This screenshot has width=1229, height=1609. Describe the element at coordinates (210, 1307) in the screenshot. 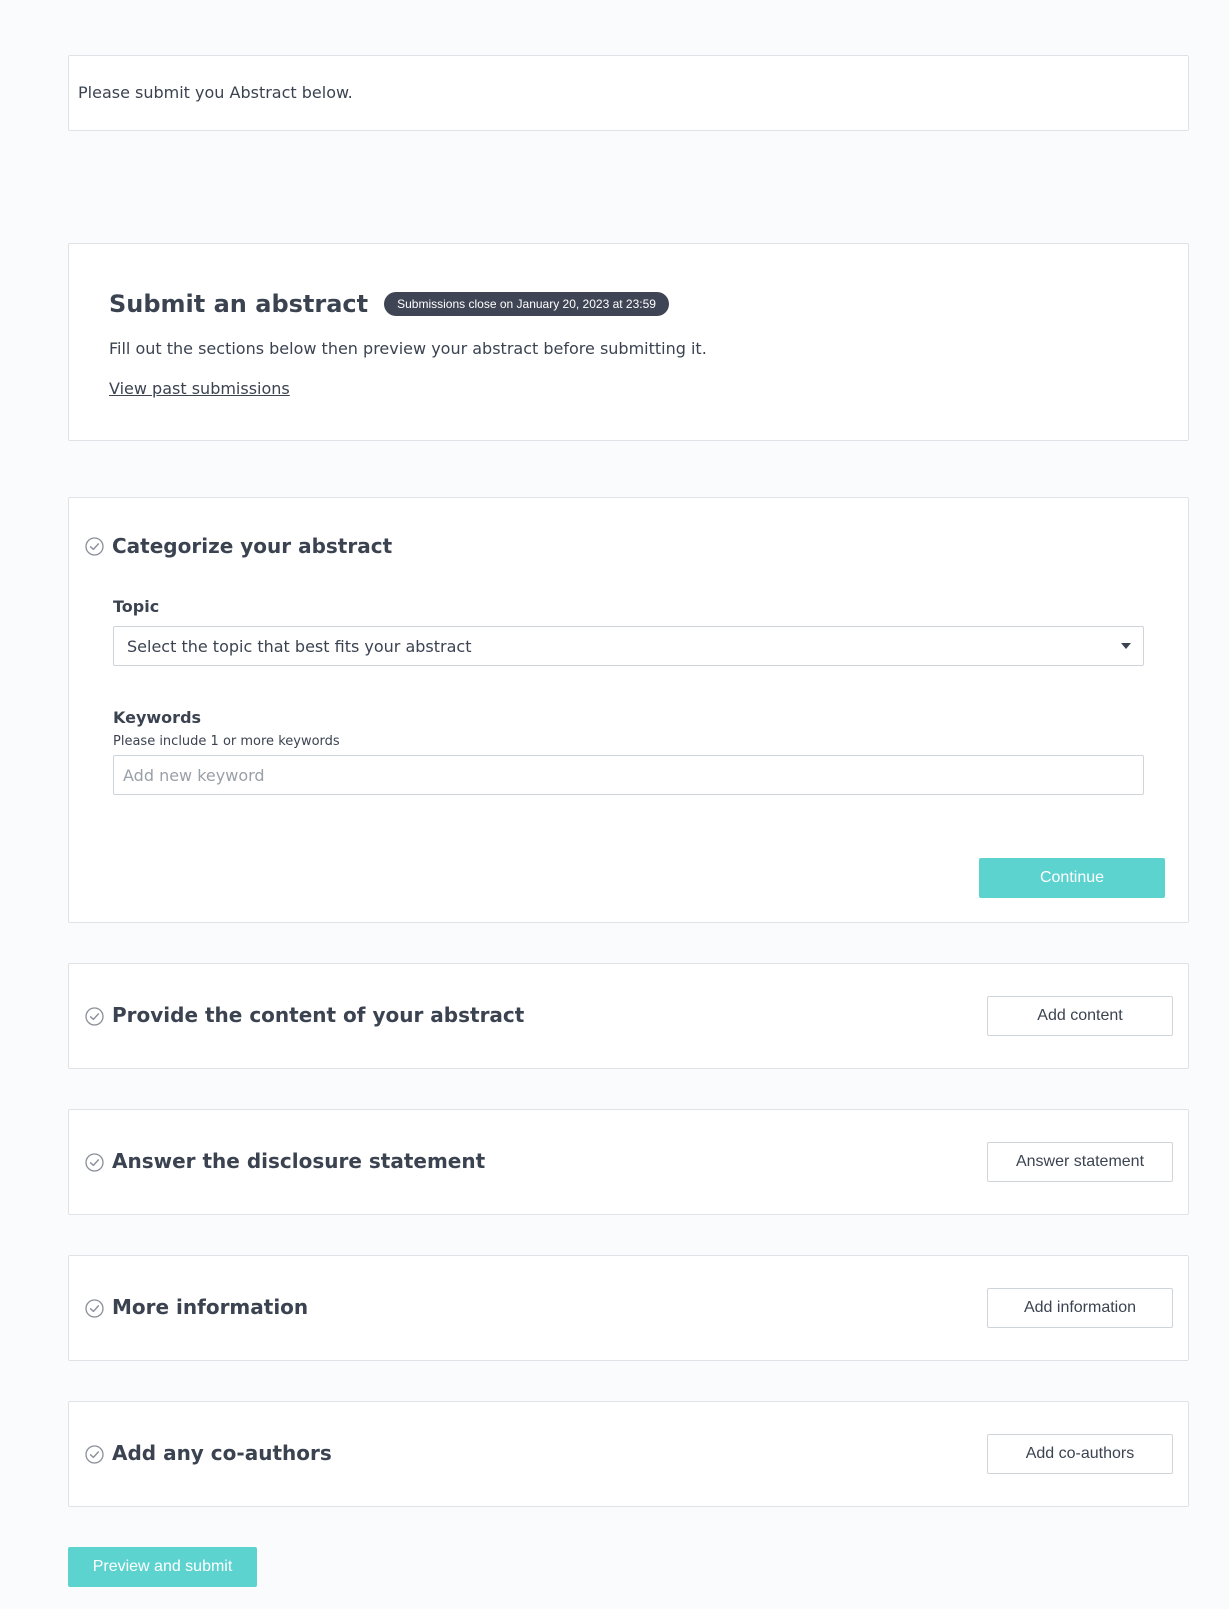

I see `more-information-title: More information` at that location.